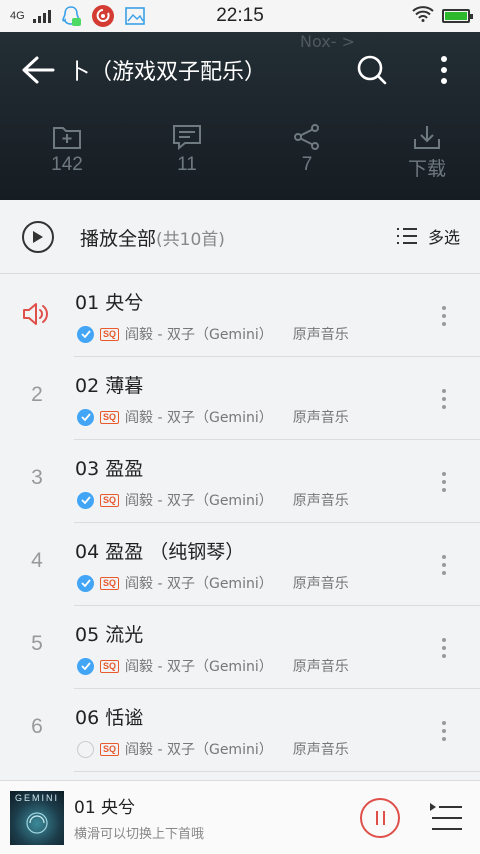 Image resolution: width=480 pixels, height=854 pixels. Describe the element at coordinates (109, 386) in the screenshot. I see `song-title: 02 薄暮` at that location.